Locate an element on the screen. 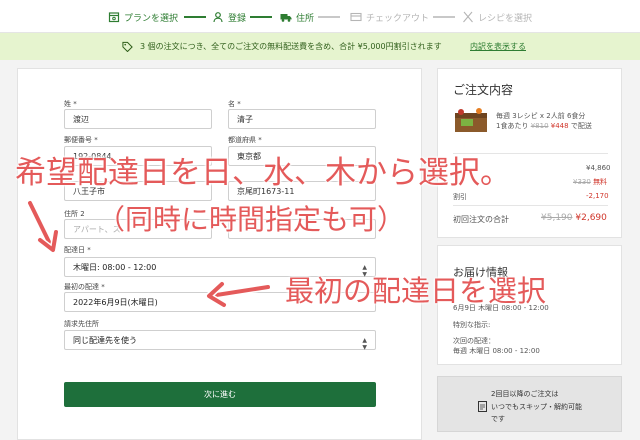 This screenshot has height=440, width=640. last-name-label: 姓 * is located at coordinates (70, 104).